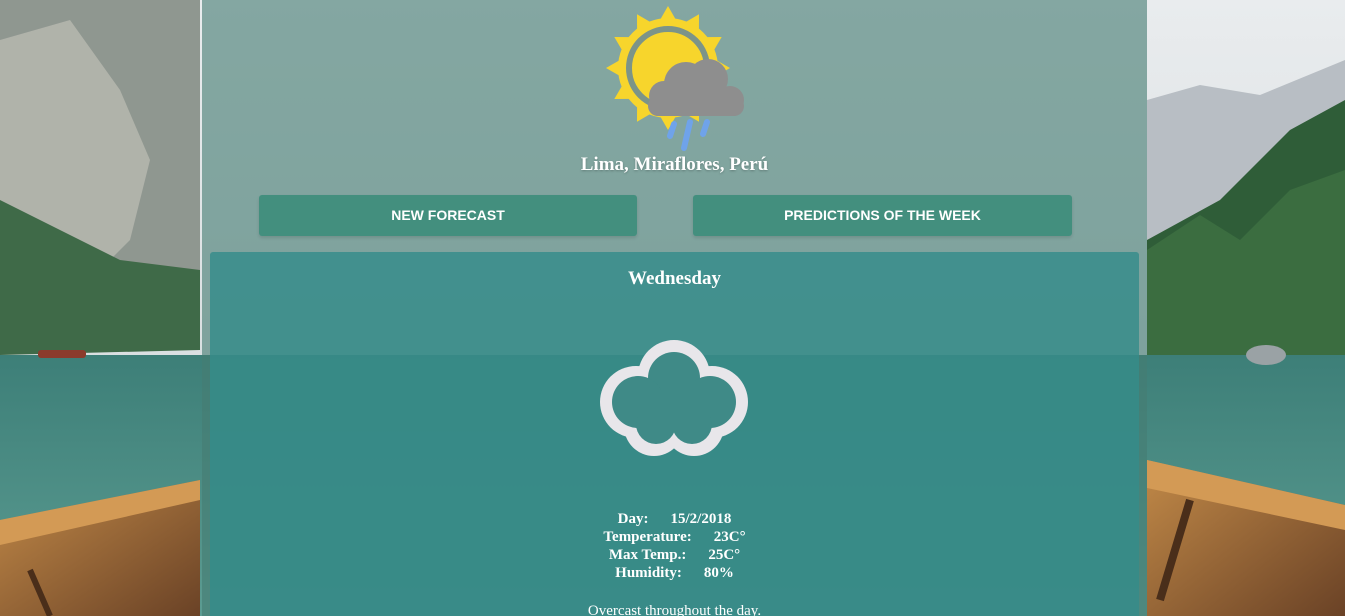  I want to click on detail-row-day: Day: 15/2/2018, so click(674, 519).